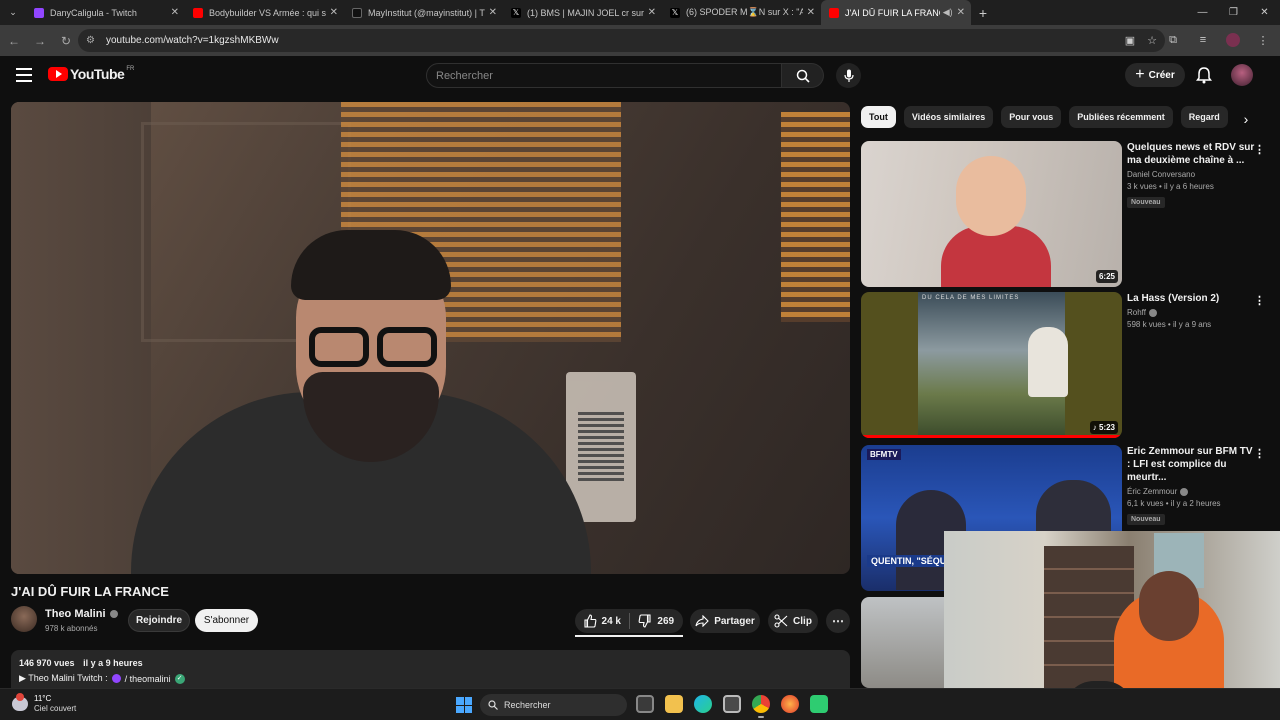  What do you see at coordinates (803, 75) in the screenshot?
I see `search-button` at bounding box center [803, 75].